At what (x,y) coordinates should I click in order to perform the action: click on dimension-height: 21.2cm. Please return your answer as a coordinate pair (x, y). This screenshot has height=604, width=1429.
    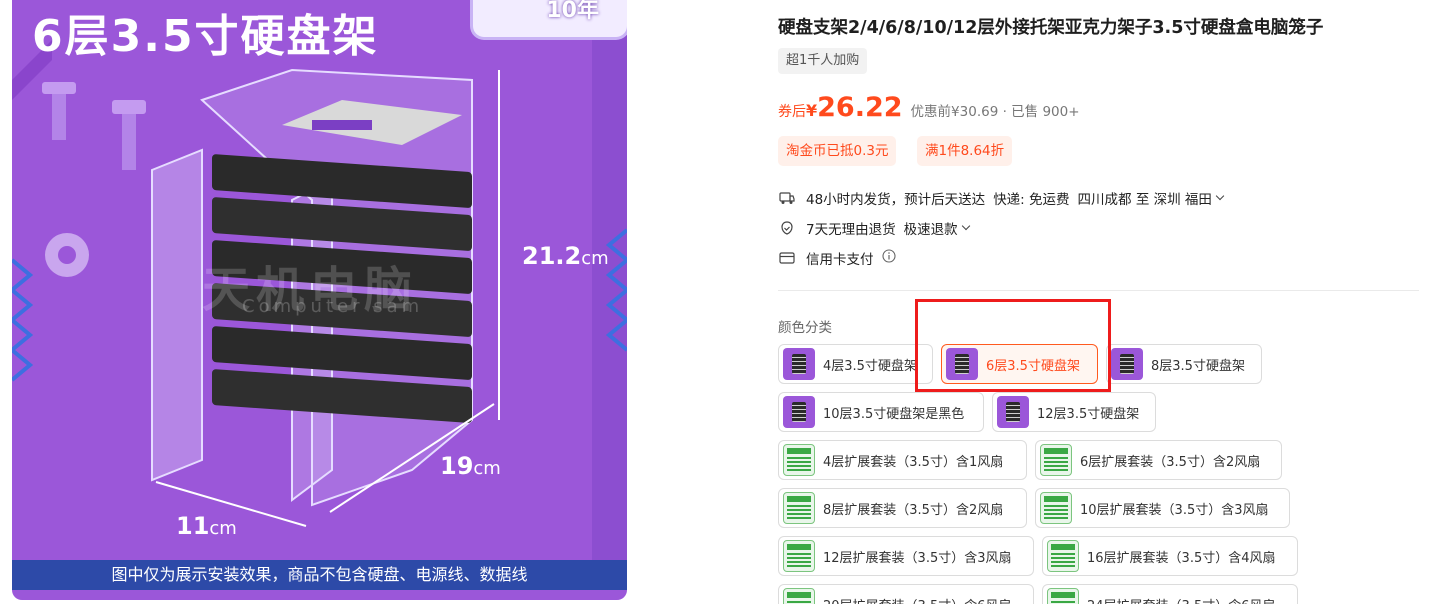
    Looking at the image, I should click on (565, 256).